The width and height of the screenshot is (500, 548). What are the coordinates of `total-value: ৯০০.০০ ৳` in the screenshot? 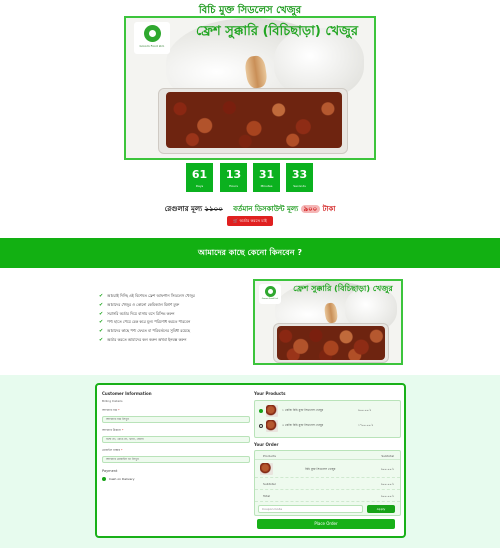 It's located at (387, 496).